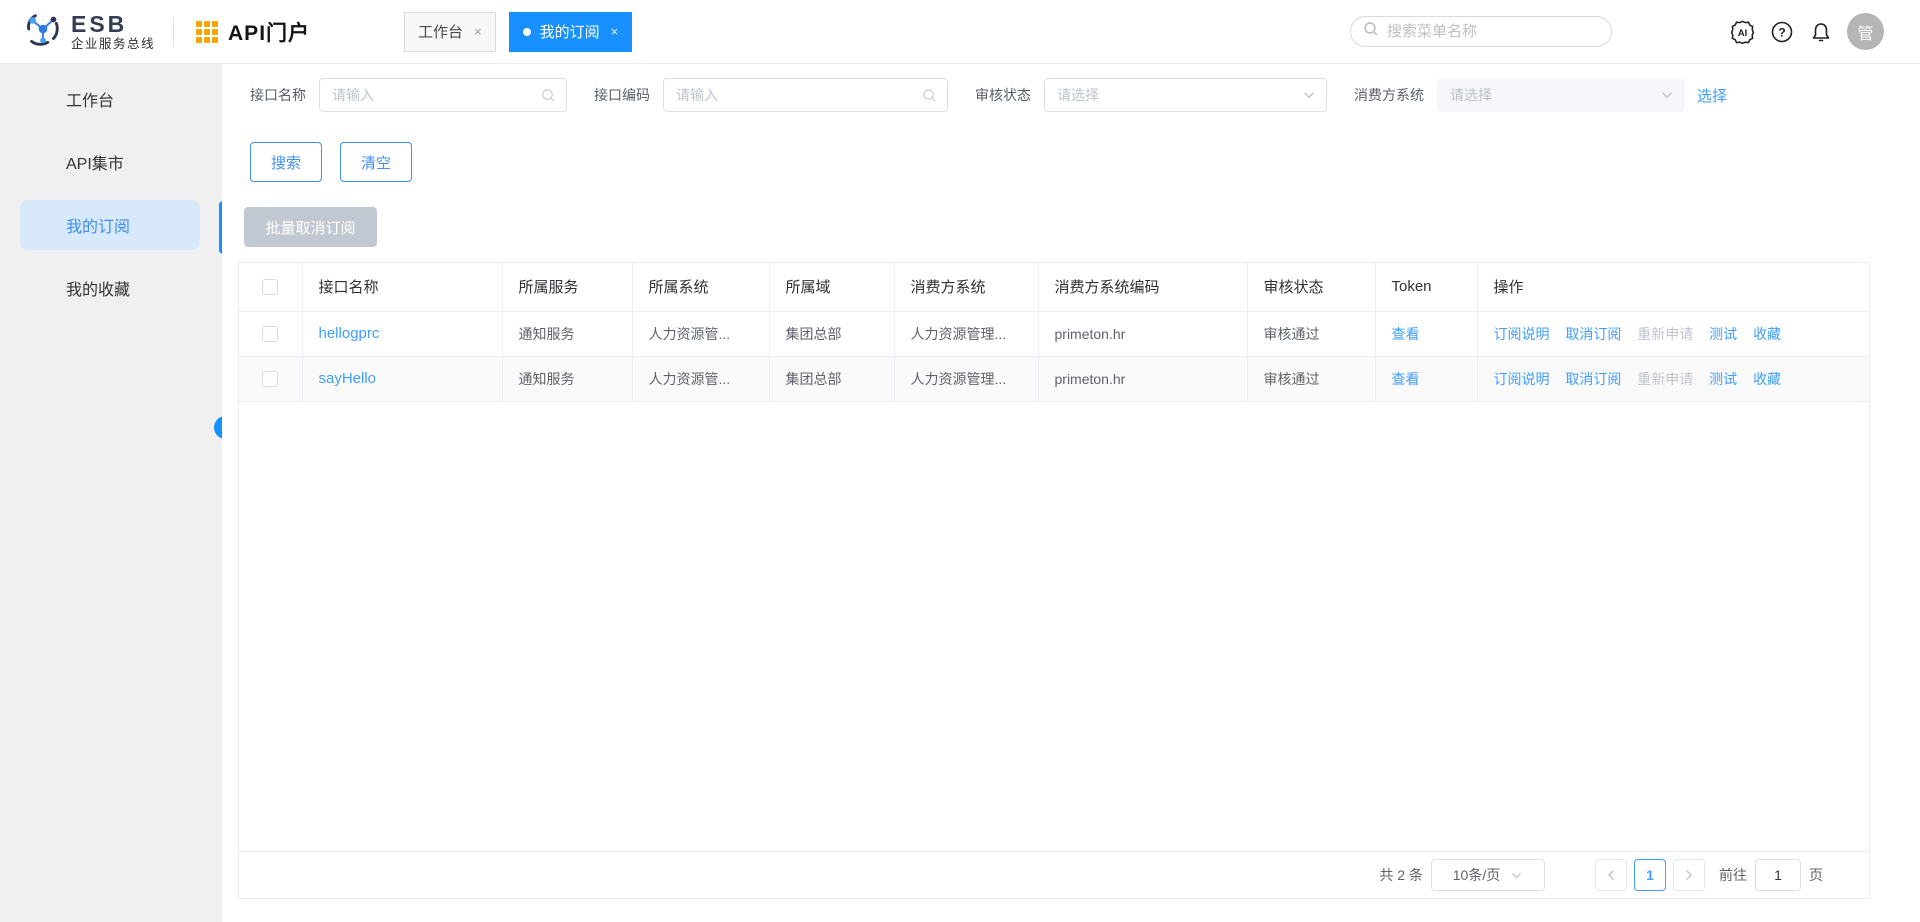 The width and height of the screenshot is (1920, 922). What do you see at coordinates (700, 287) in the screenshot?
I see `col-system: 所属系统` at bounding box center [700, 287].